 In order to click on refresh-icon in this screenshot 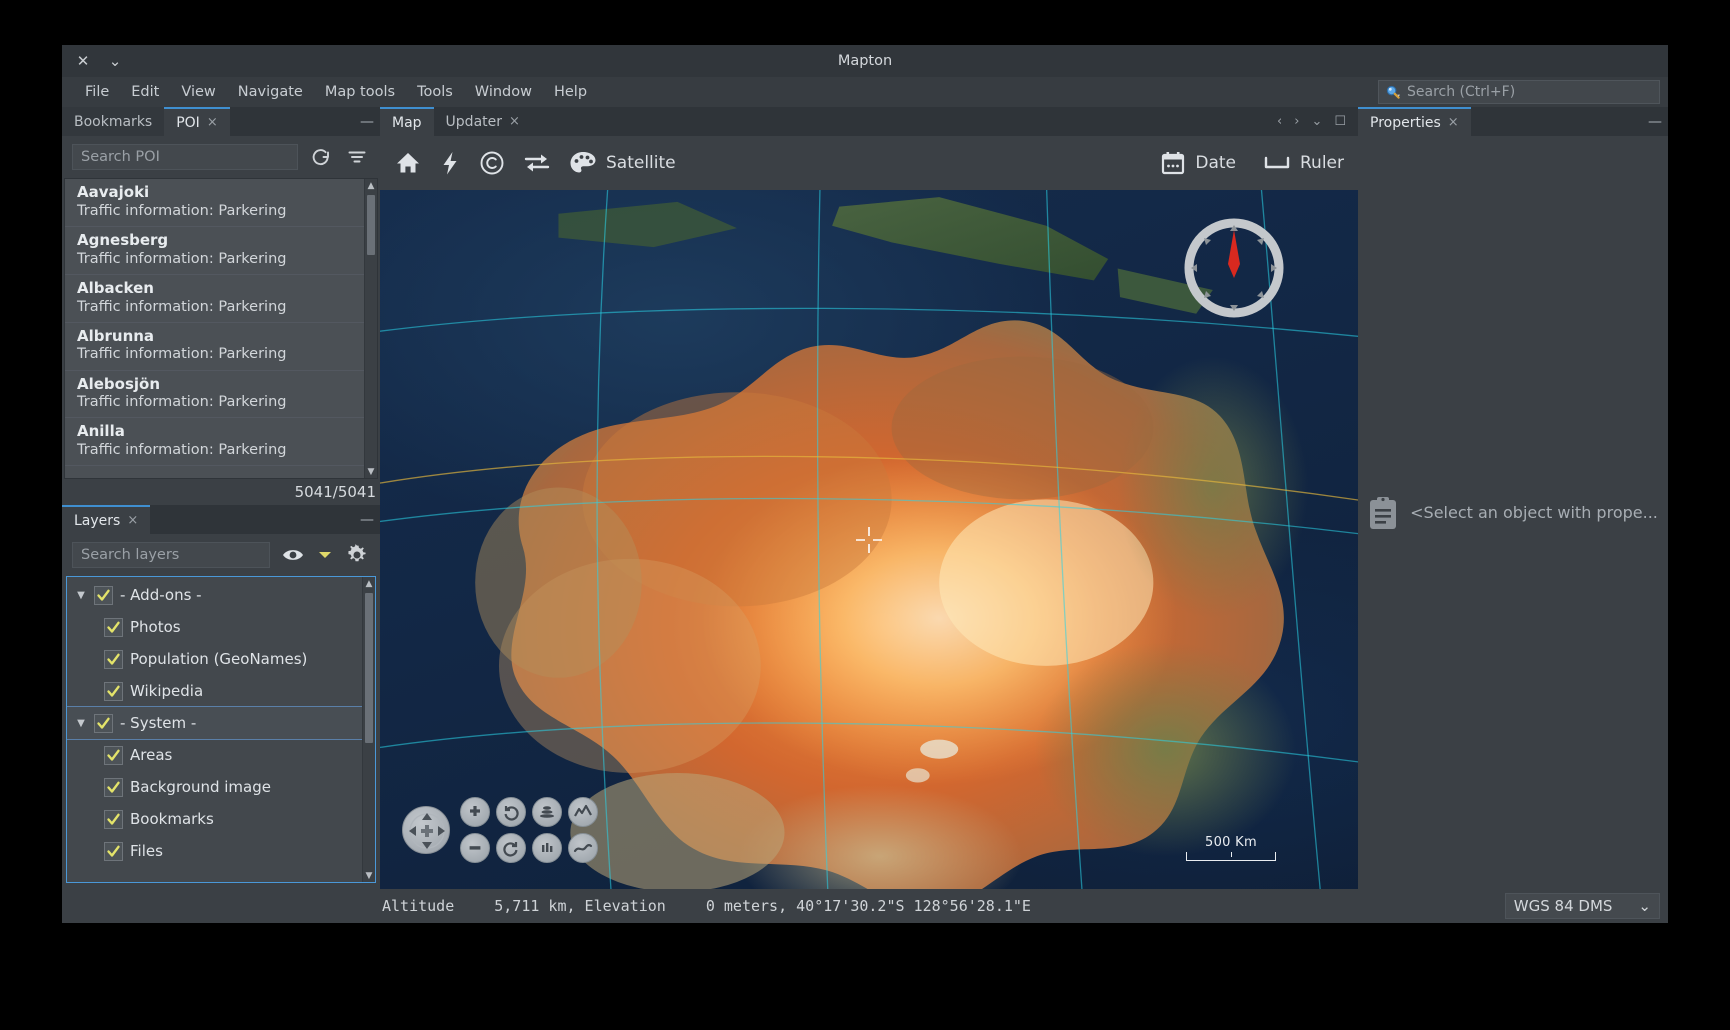, I will do `click(321, 157)`.